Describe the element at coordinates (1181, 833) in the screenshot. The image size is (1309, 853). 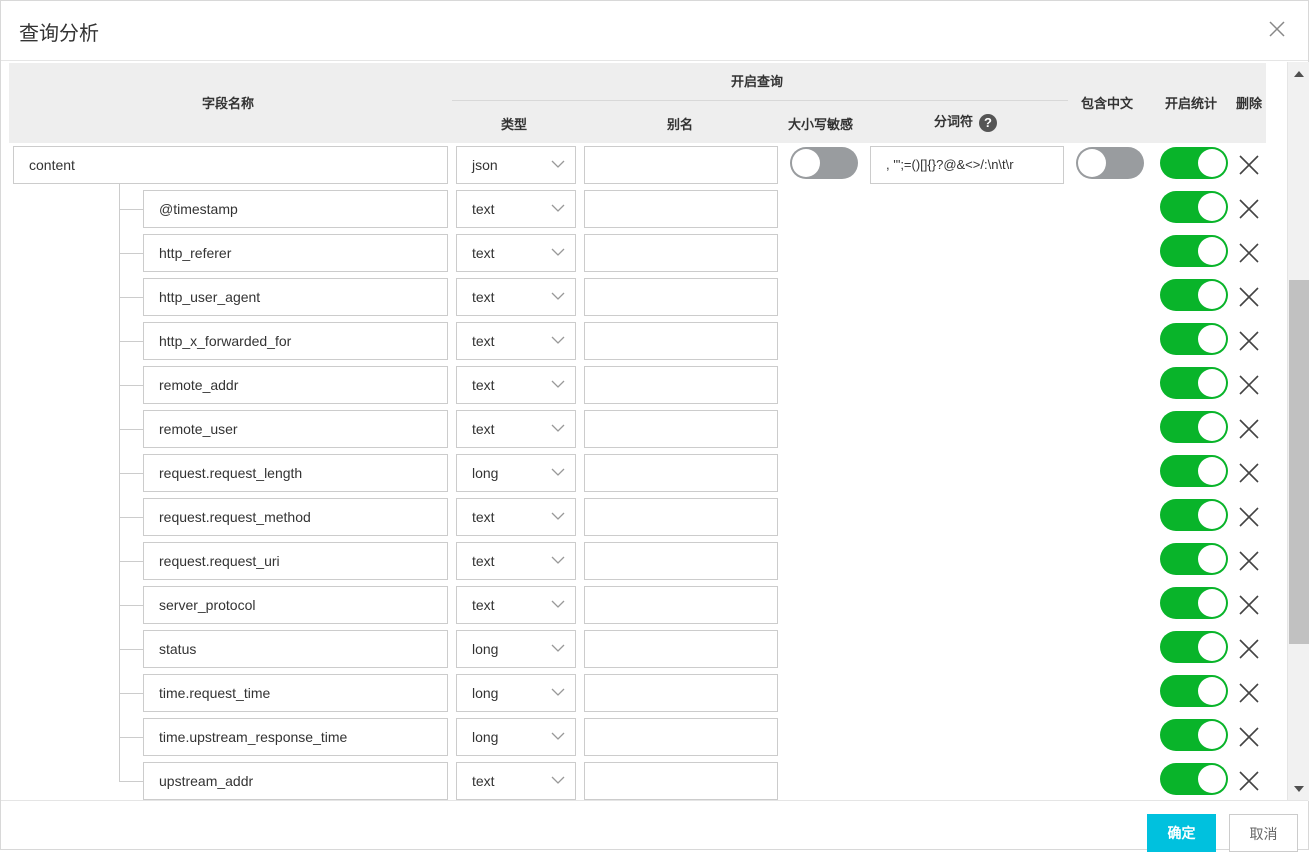
I see `confirm-button: 确定` at that location.